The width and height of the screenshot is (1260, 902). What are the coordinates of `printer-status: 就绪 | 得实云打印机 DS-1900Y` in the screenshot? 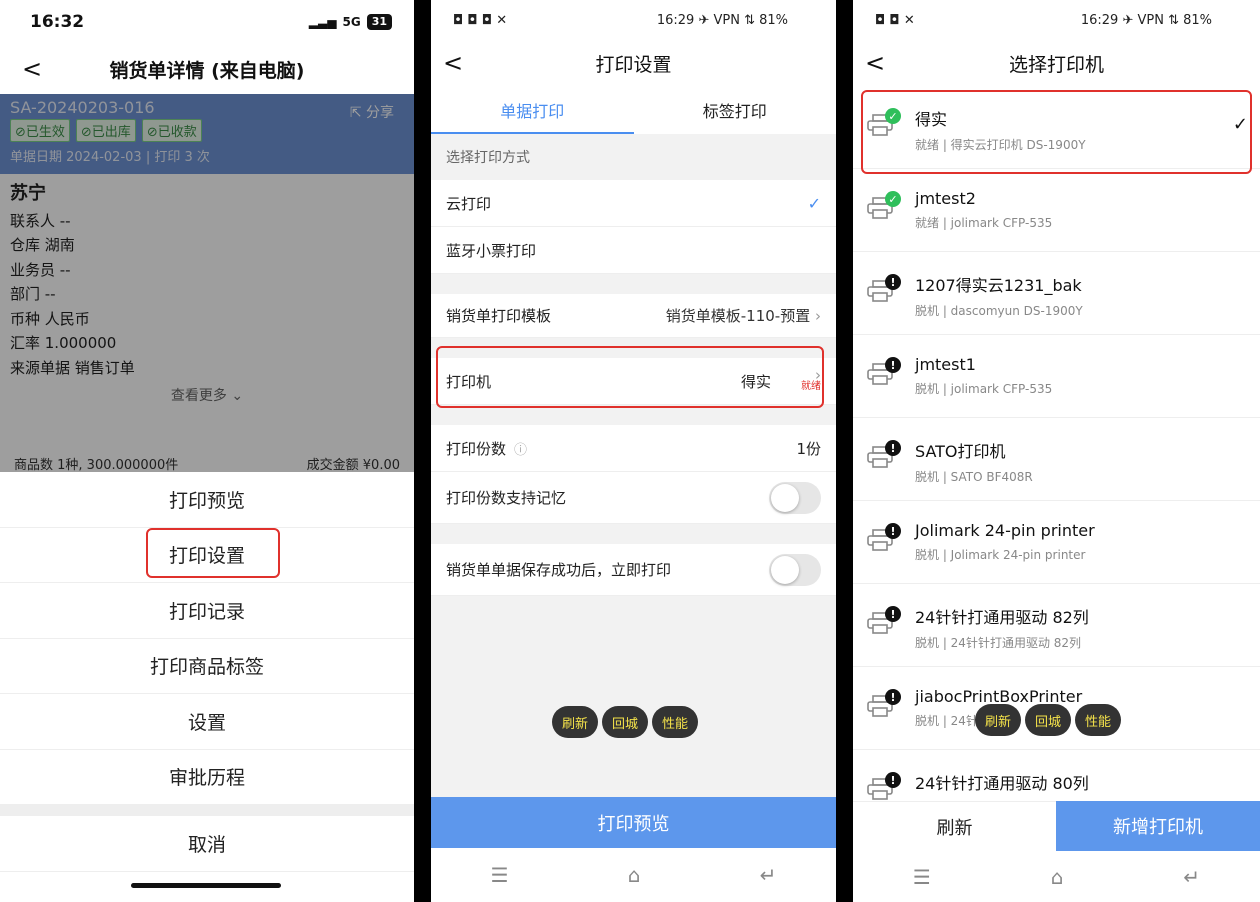 It's located at (1000, 145).